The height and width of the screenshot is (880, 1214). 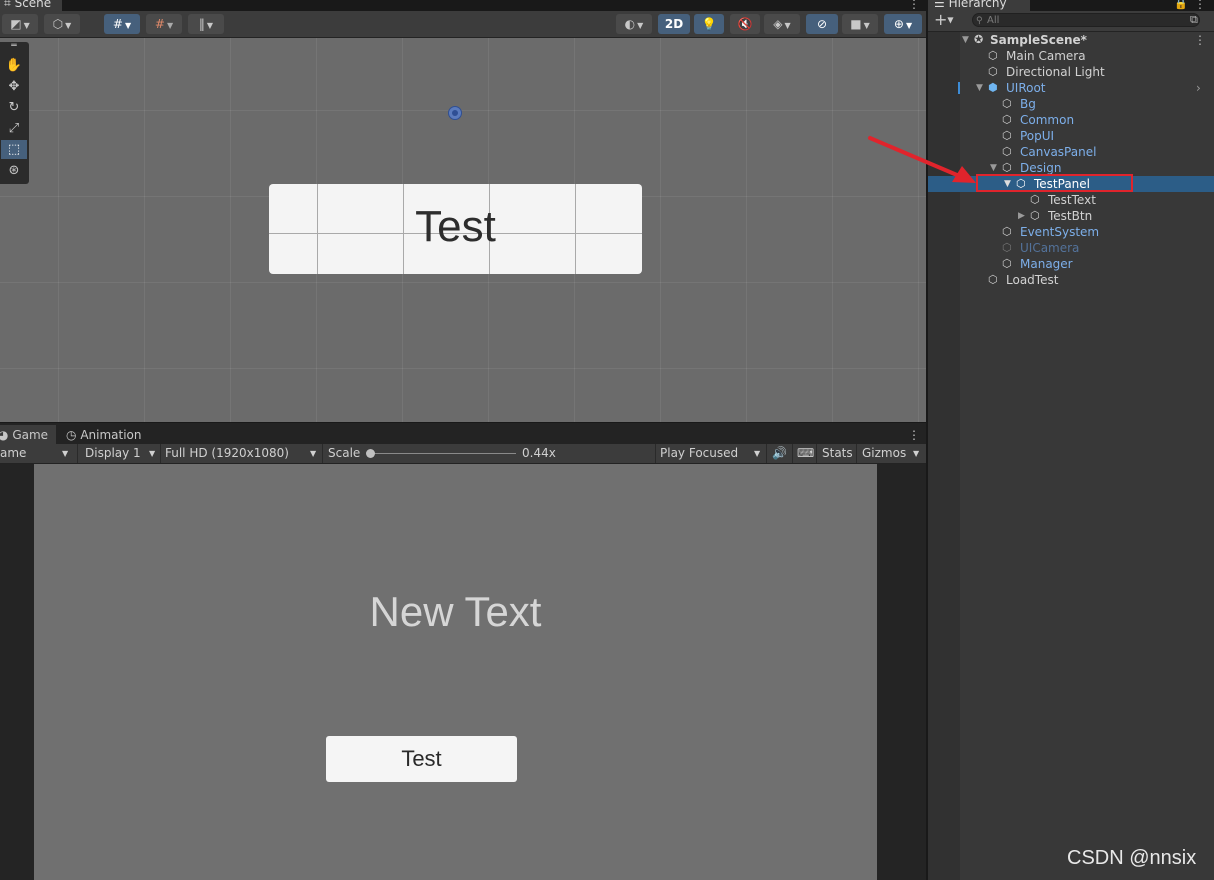 I want to click on stats-button: Stats, so click(x=837, y=453).